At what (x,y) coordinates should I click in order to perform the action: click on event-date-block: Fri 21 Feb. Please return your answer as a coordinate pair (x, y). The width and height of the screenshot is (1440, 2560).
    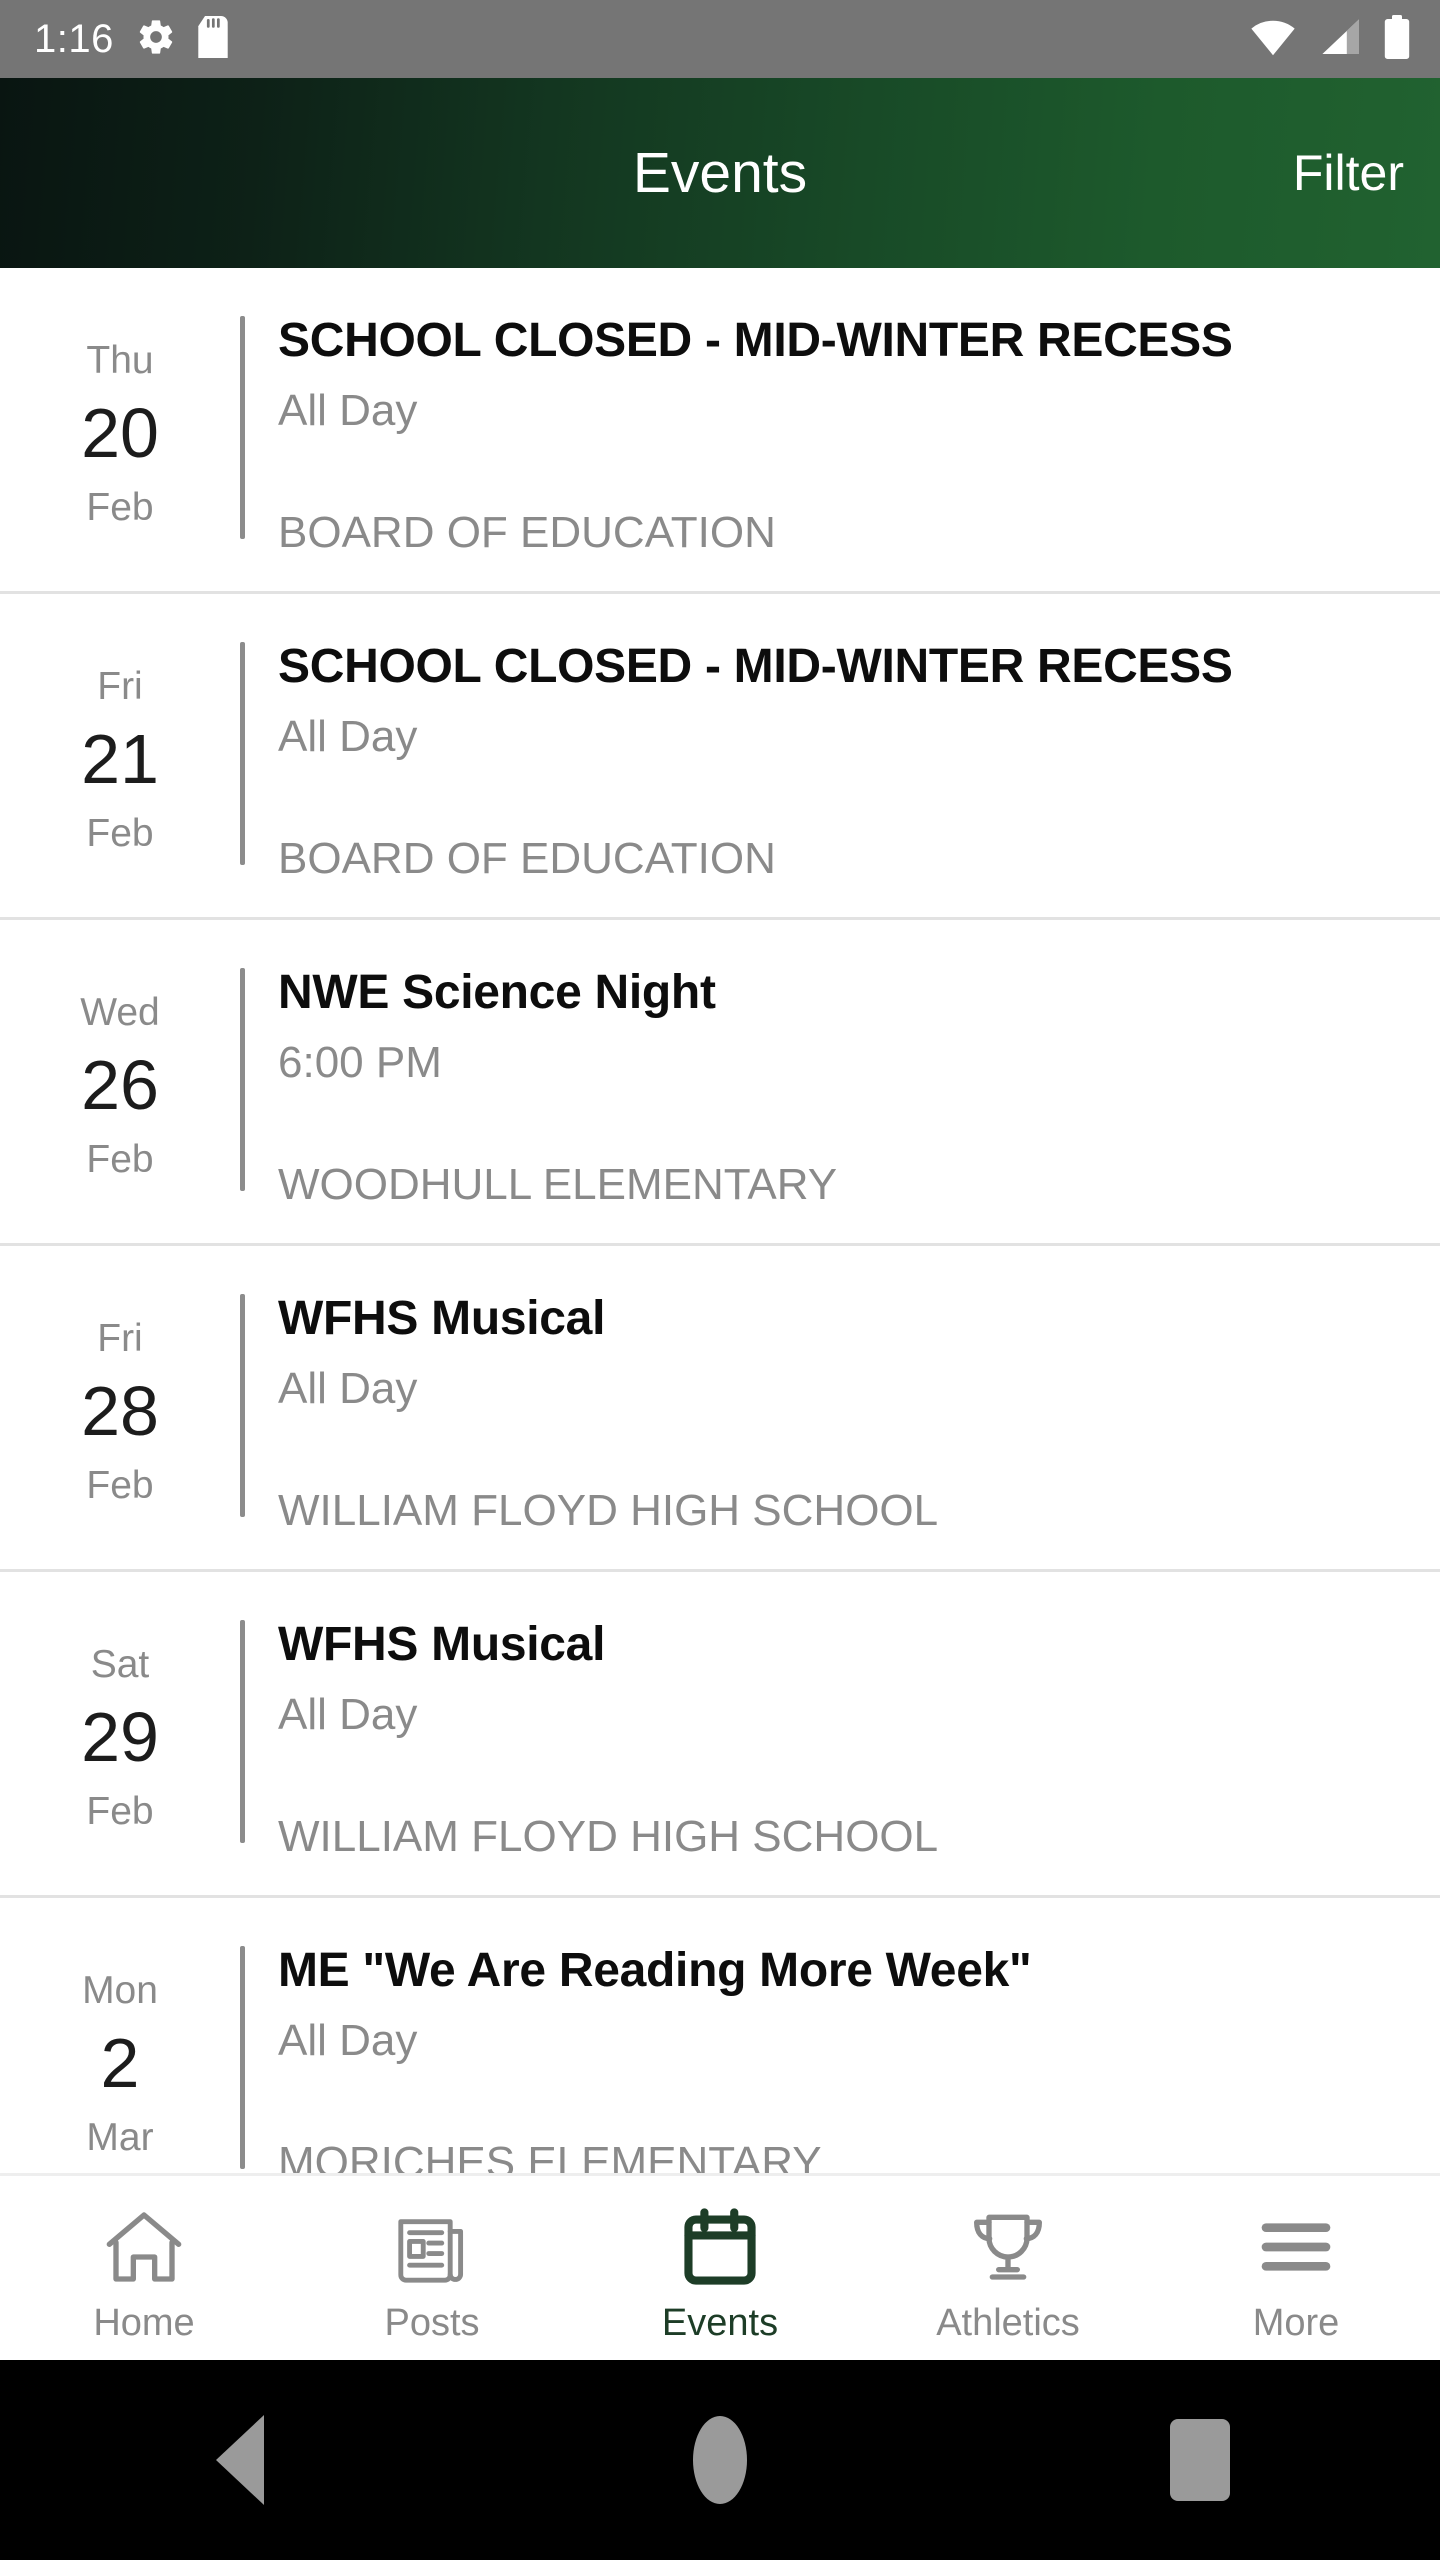
    Looking at the image, I should click on (120, 755).